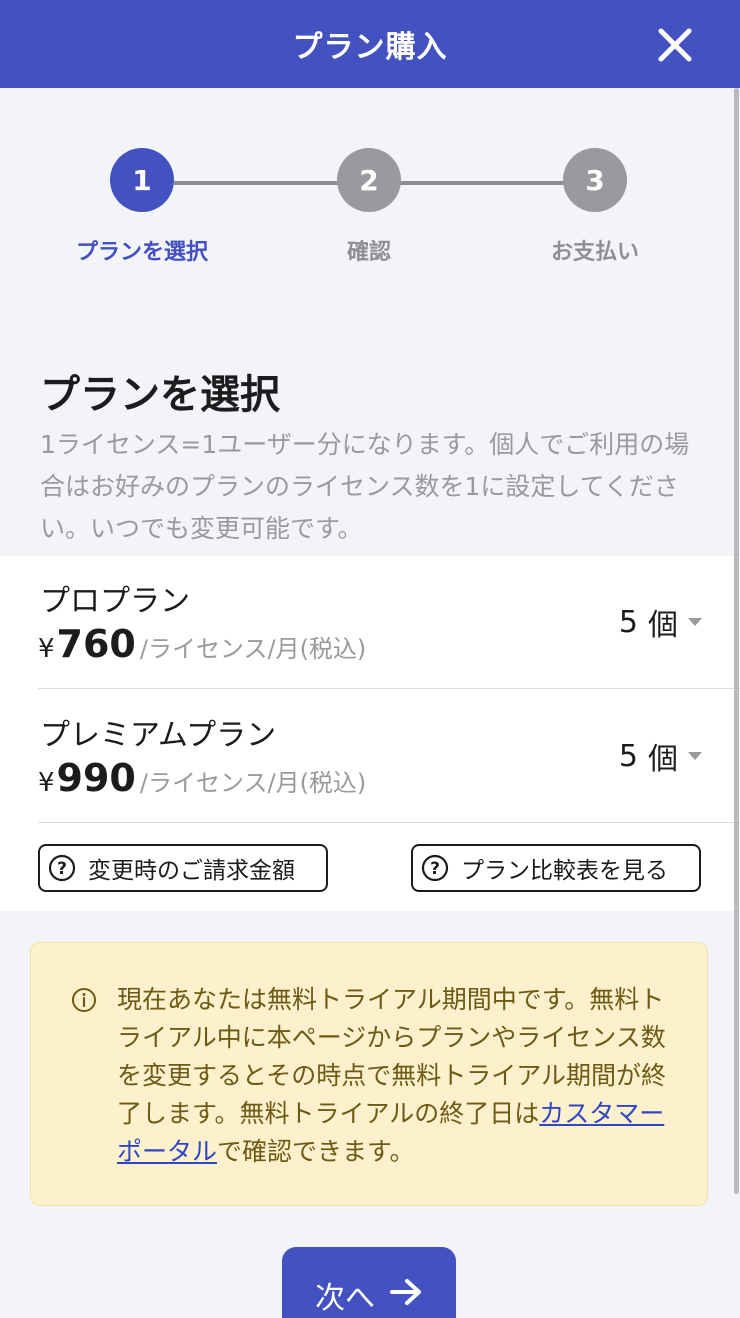 Image resolution: width=740 pixels, height=1318 pixels. I want to click on plan-price: ¥ 990 /ライセンス/月(税込), so click(202, 778).